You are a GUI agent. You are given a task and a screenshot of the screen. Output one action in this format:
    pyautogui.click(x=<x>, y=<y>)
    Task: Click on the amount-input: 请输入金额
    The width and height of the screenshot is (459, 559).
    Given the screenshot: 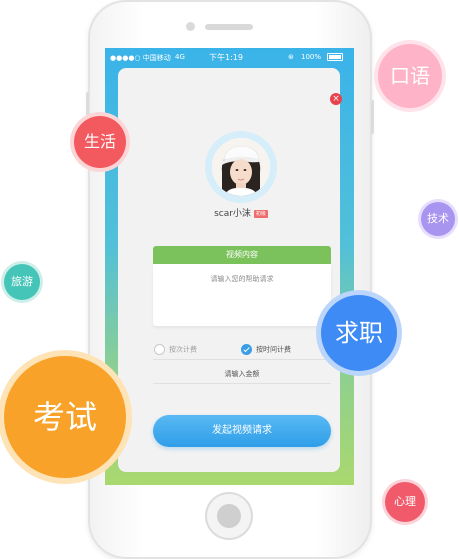 What is the action you would take?
    pyautogui.click(x=242, y=374)
    